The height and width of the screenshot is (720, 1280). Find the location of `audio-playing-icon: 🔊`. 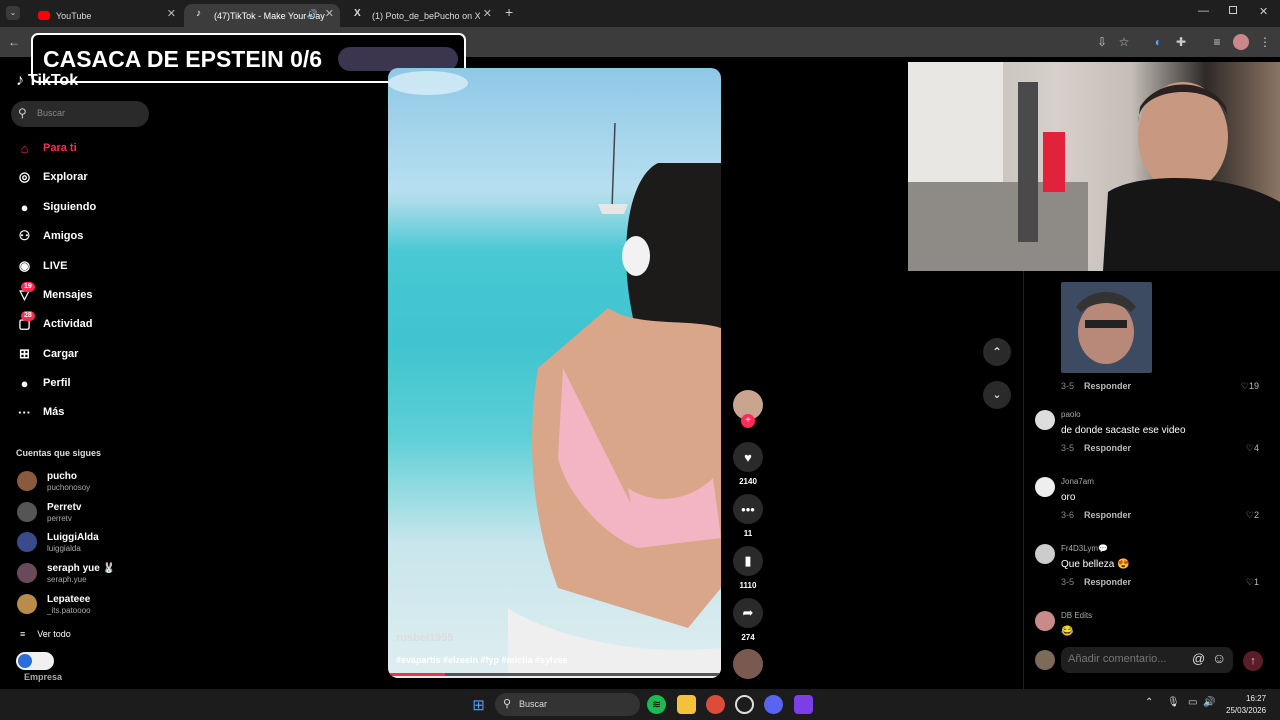

audio-playing-icon: 🔊 is located at coordinates (312, 14).